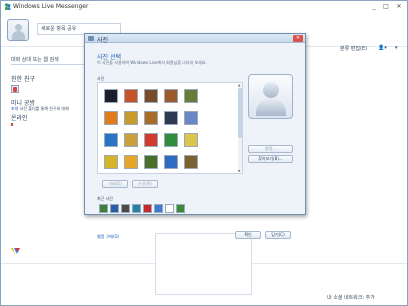 The image size is (408, 306). I want to click on group-online: 온라인, so click(19, 117).